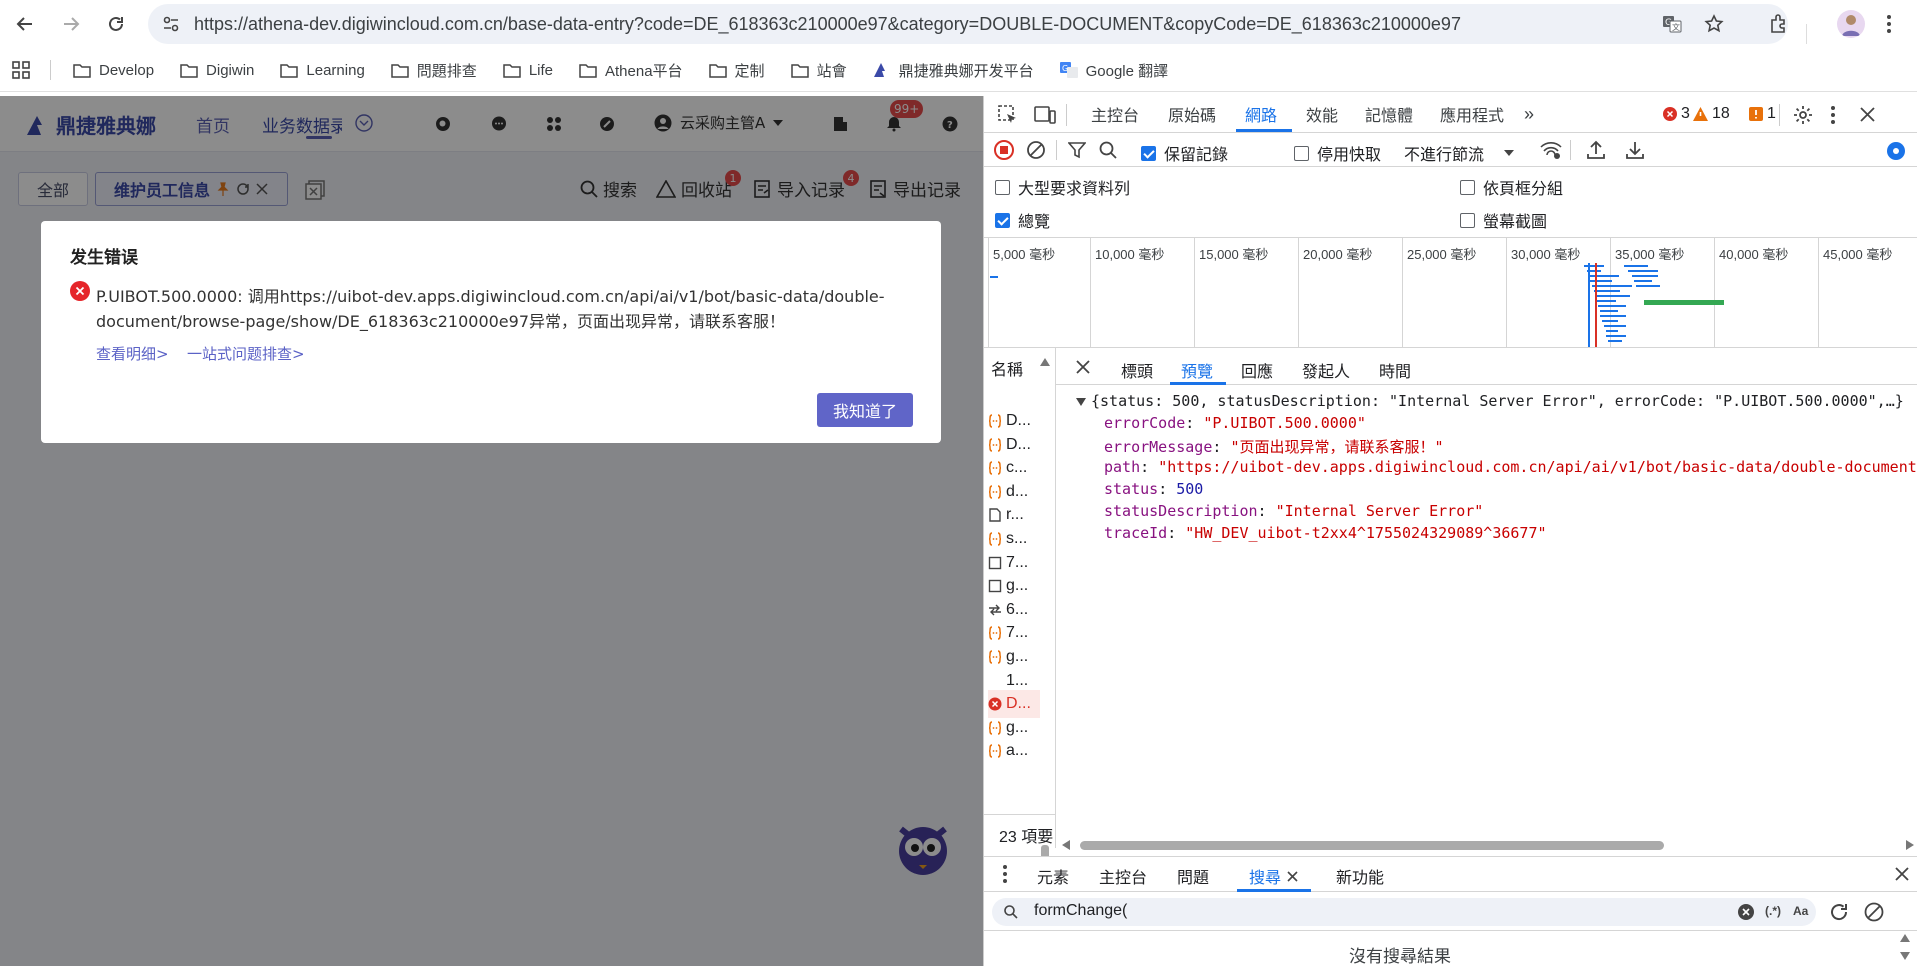  What do you see at coordinates (1896, 151) in the screenshot?
I see `network-settings-icon` at bounding box center [1896, 151].